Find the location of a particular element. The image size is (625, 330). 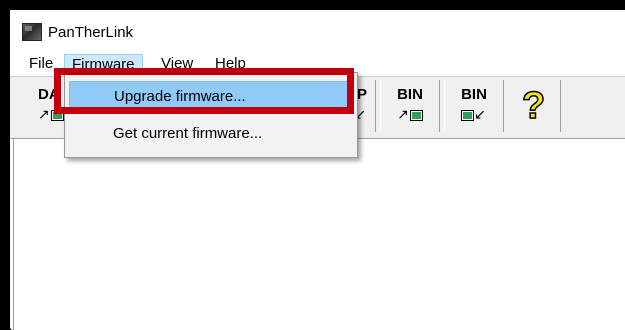

toolbar-button-send-bin: BIN ↗ is located at coordinates (410, 106).